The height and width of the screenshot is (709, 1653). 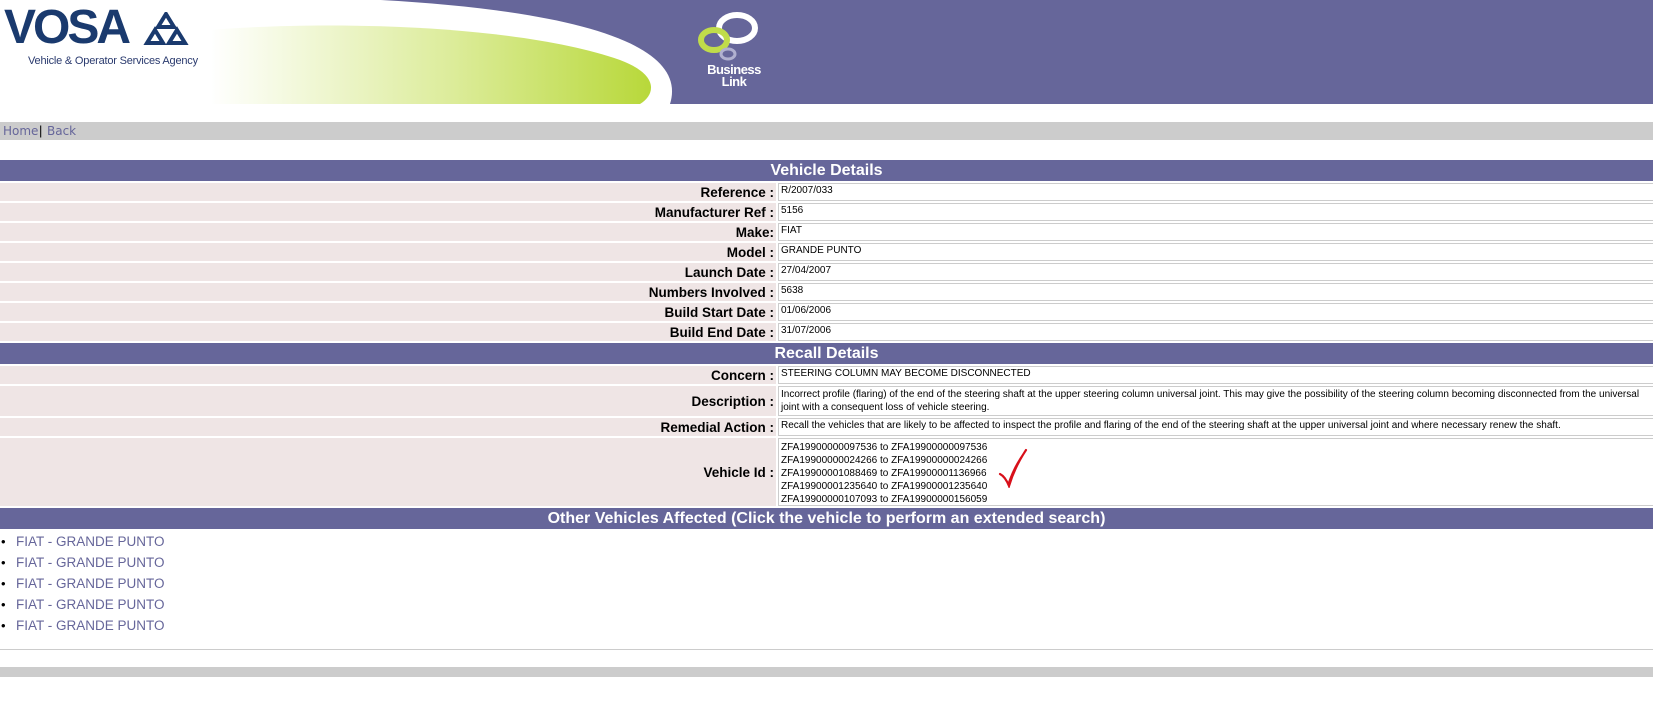 I want to click on details-row-launch-date: Launch Date : 27/04/2007, so click(x=826, y=272).